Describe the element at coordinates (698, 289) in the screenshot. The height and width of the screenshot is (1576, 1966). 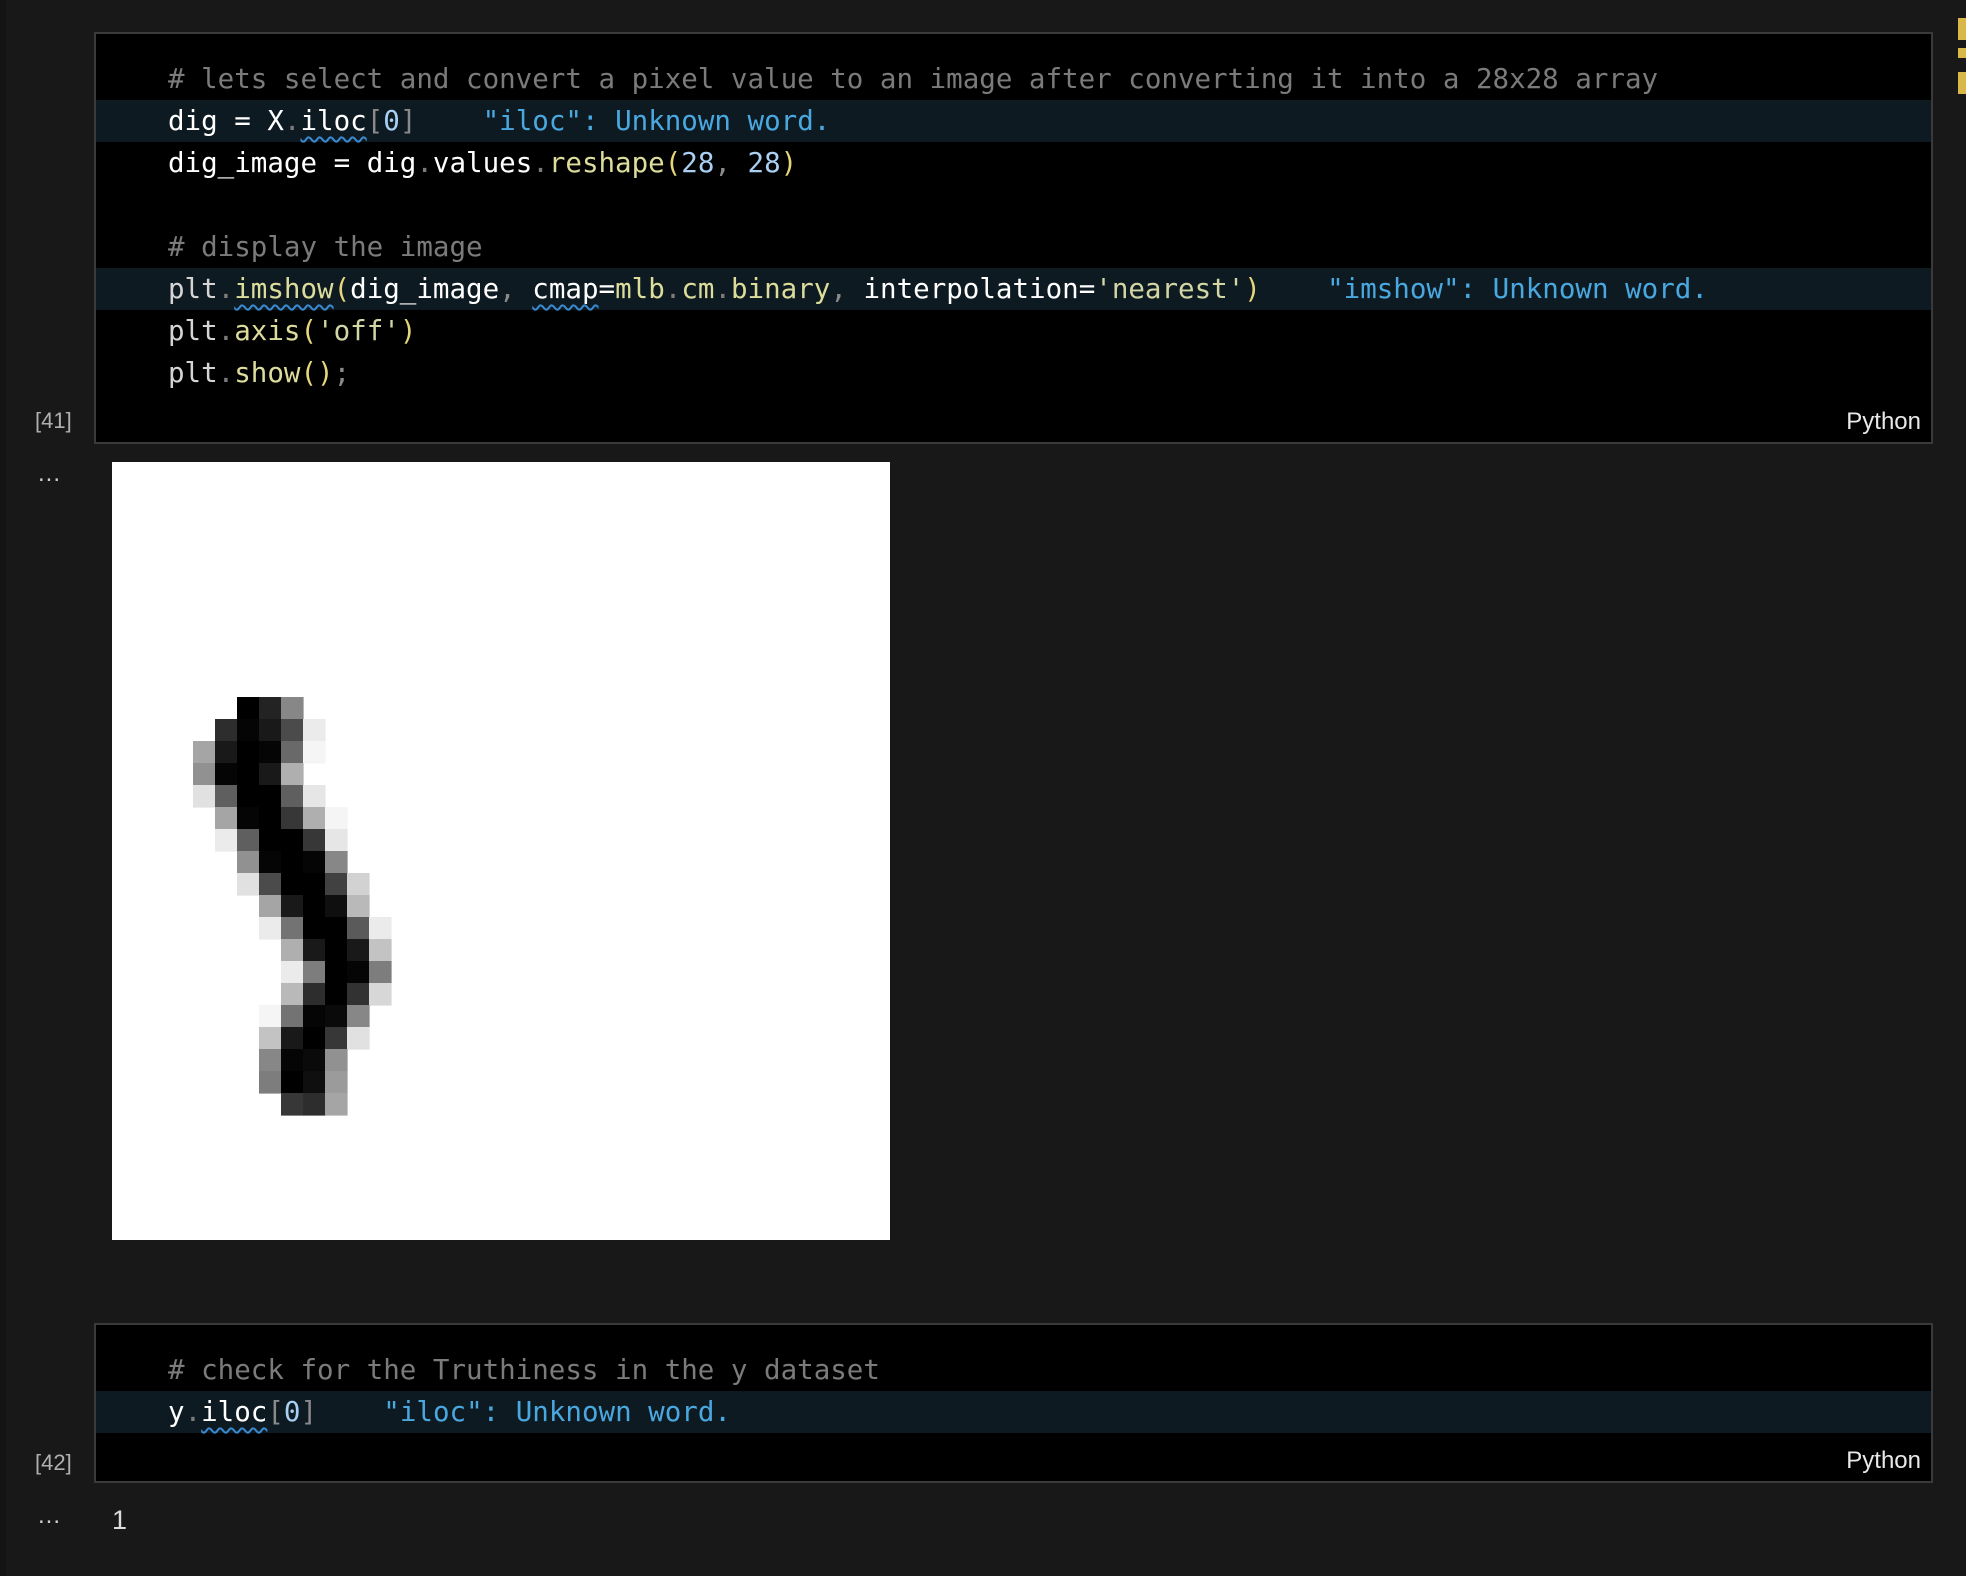
I see `code-token: cm` at that location.